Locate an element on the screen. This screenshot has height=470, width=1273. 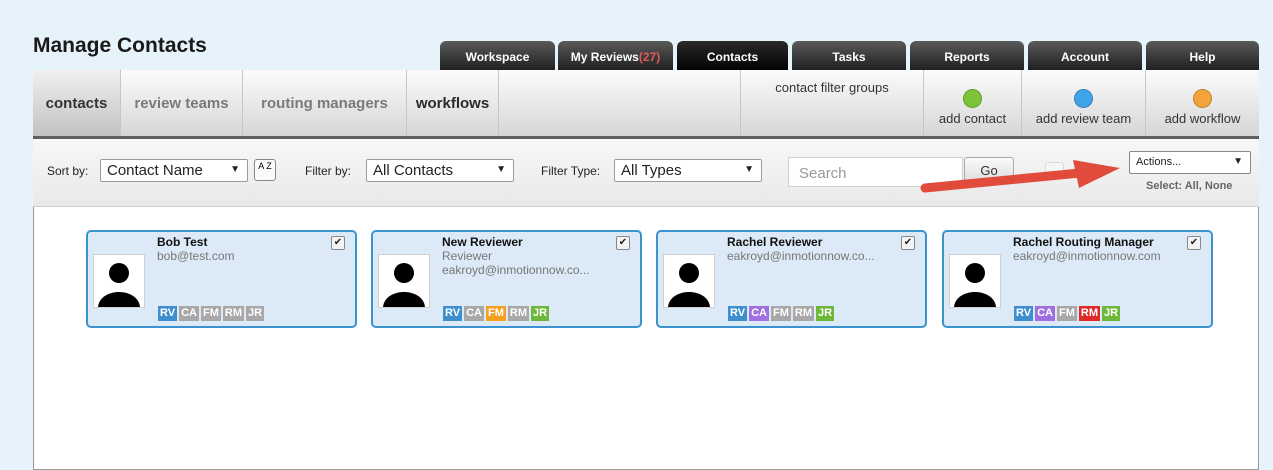
subtab-workflows: workflows is located at coordinates (453, 103).